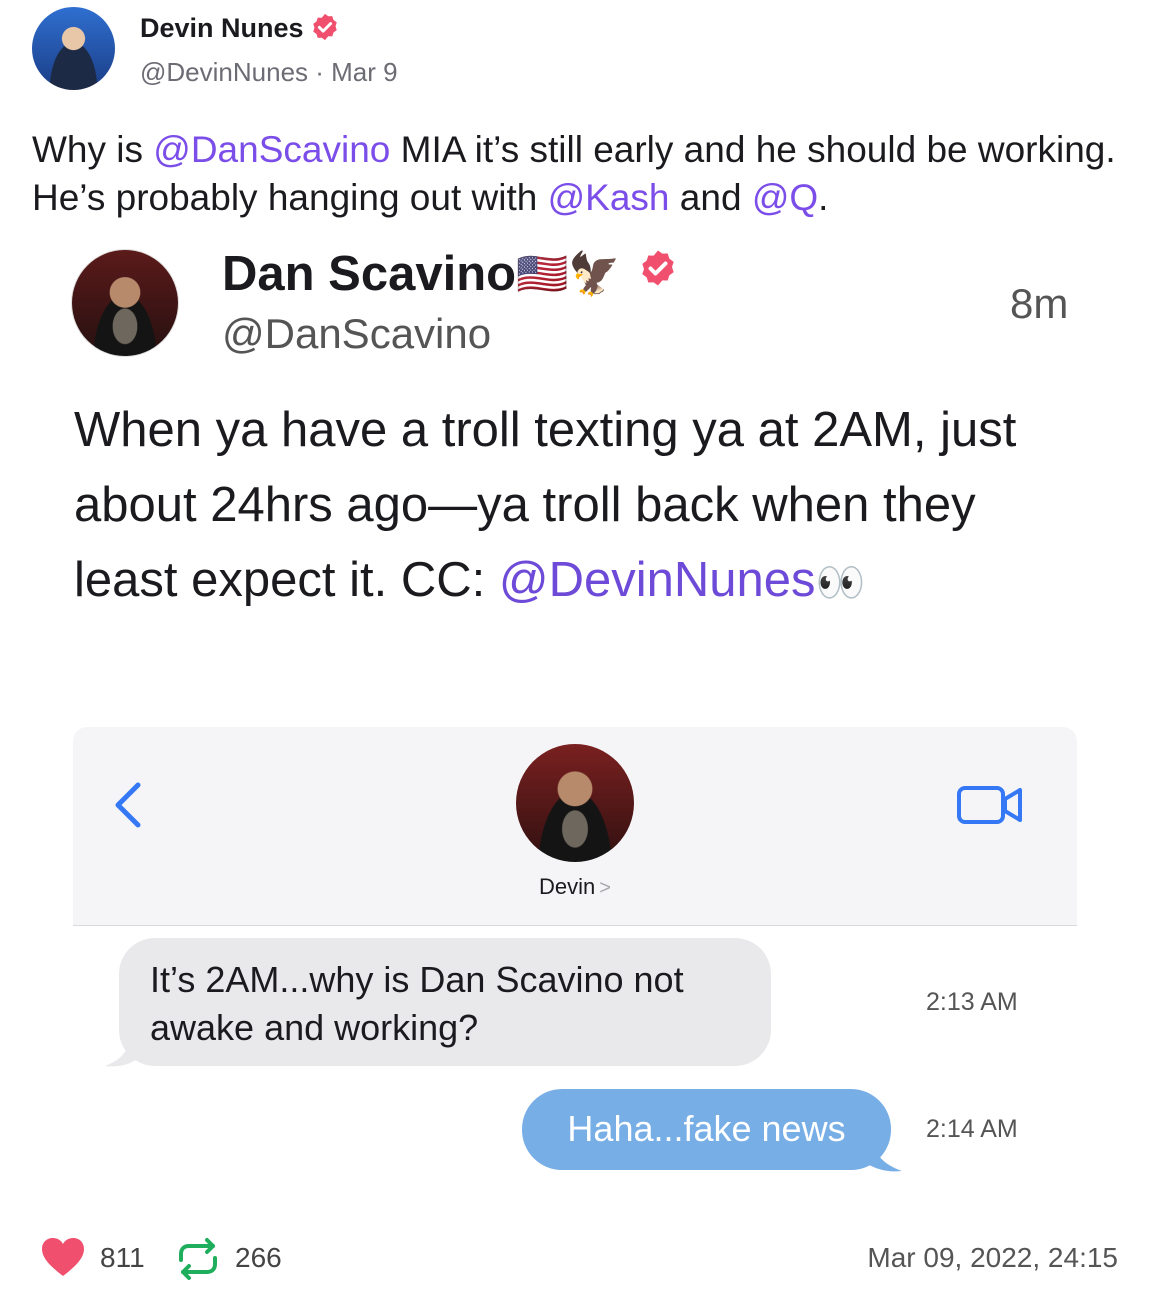 This screenshot has width=1158, height=1298. Describe the element at coordinates (605, 888) in the screenshot. I see `contact-chevron: >` at that location.